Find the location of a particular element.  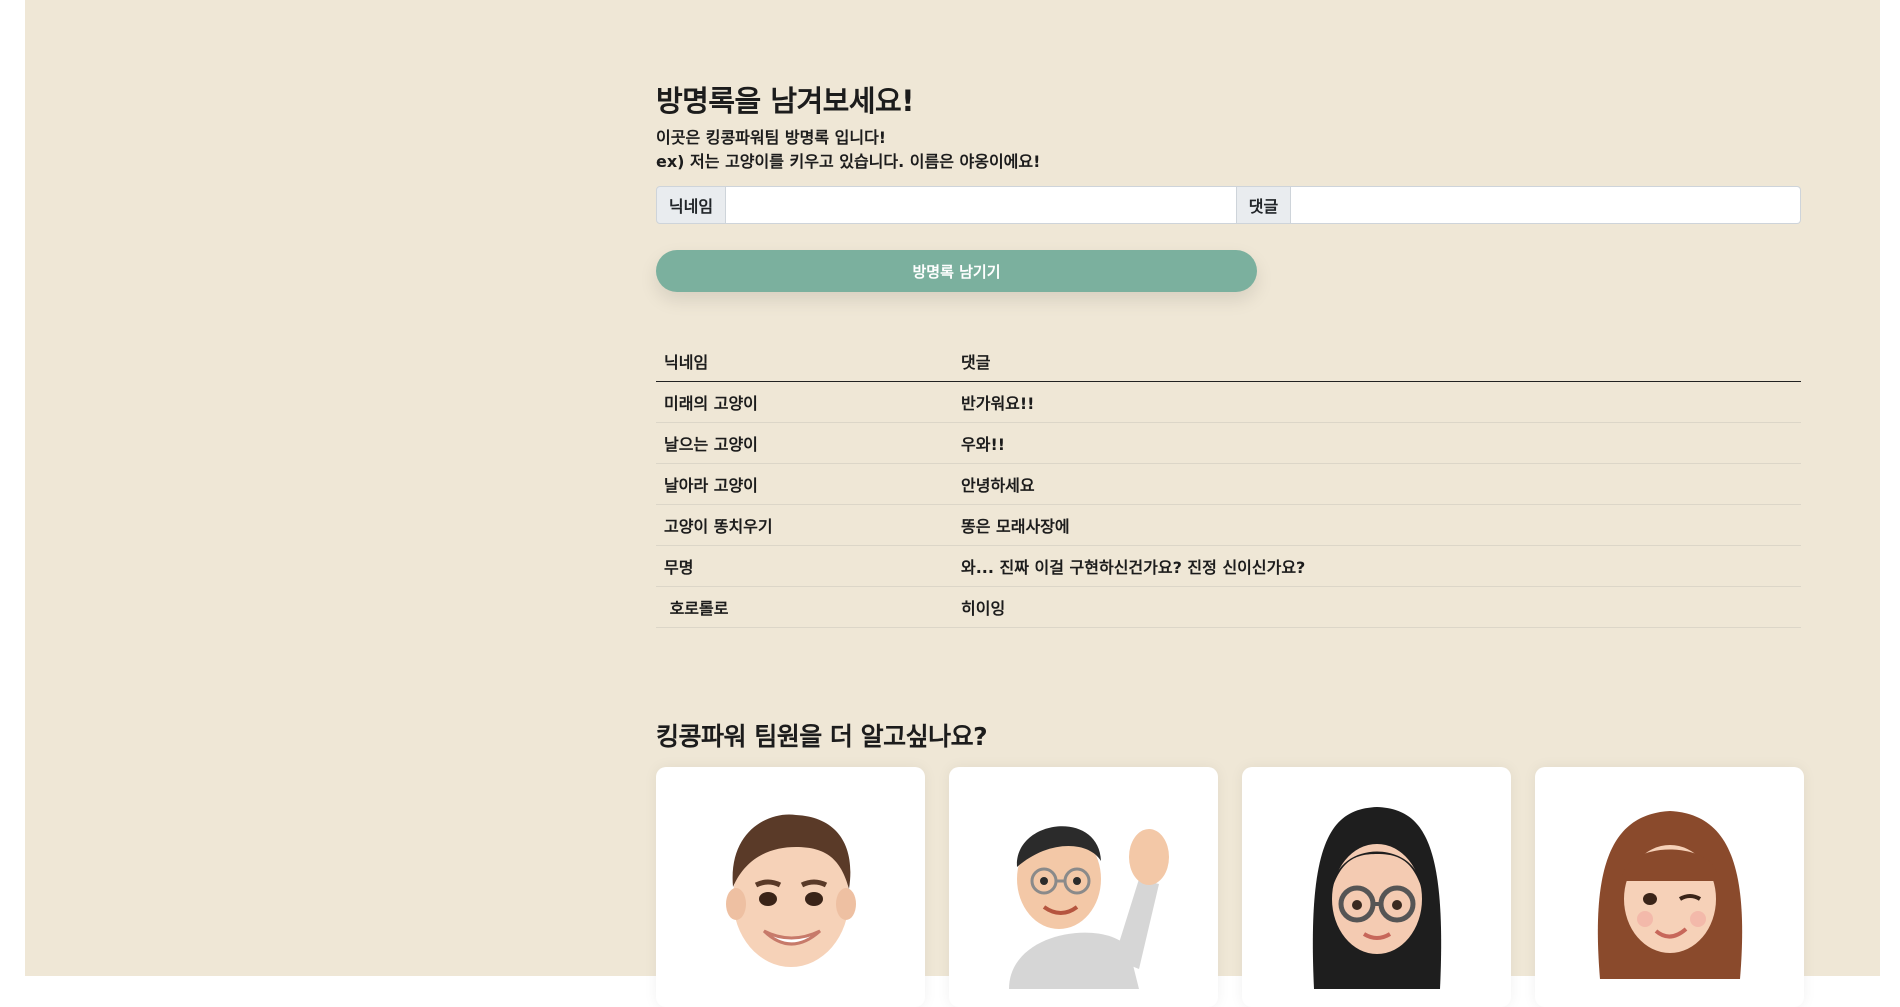

memoji-boy-waving-icon is located at coordinates (1088, 907).